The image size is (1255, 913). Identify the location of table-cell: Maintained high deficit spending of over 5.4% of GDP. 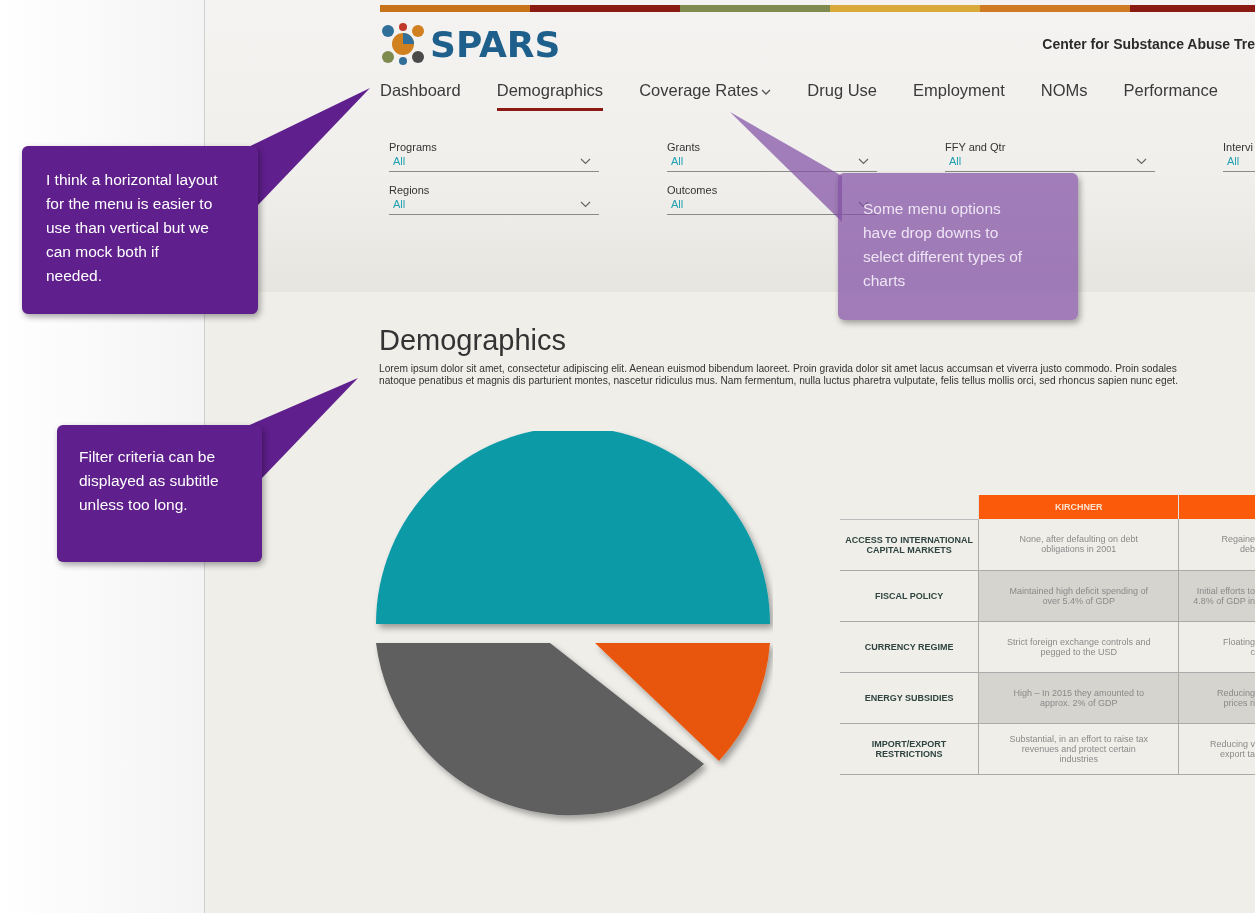
(1078, 595).